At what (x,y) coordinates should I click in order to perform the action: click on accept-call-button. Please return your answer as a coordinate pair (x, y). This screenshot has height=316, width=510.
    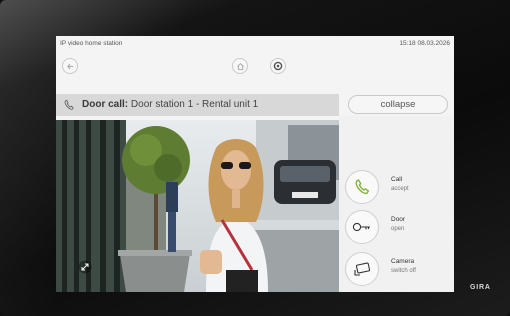
    Looking at the image, I should click on (362, 187).